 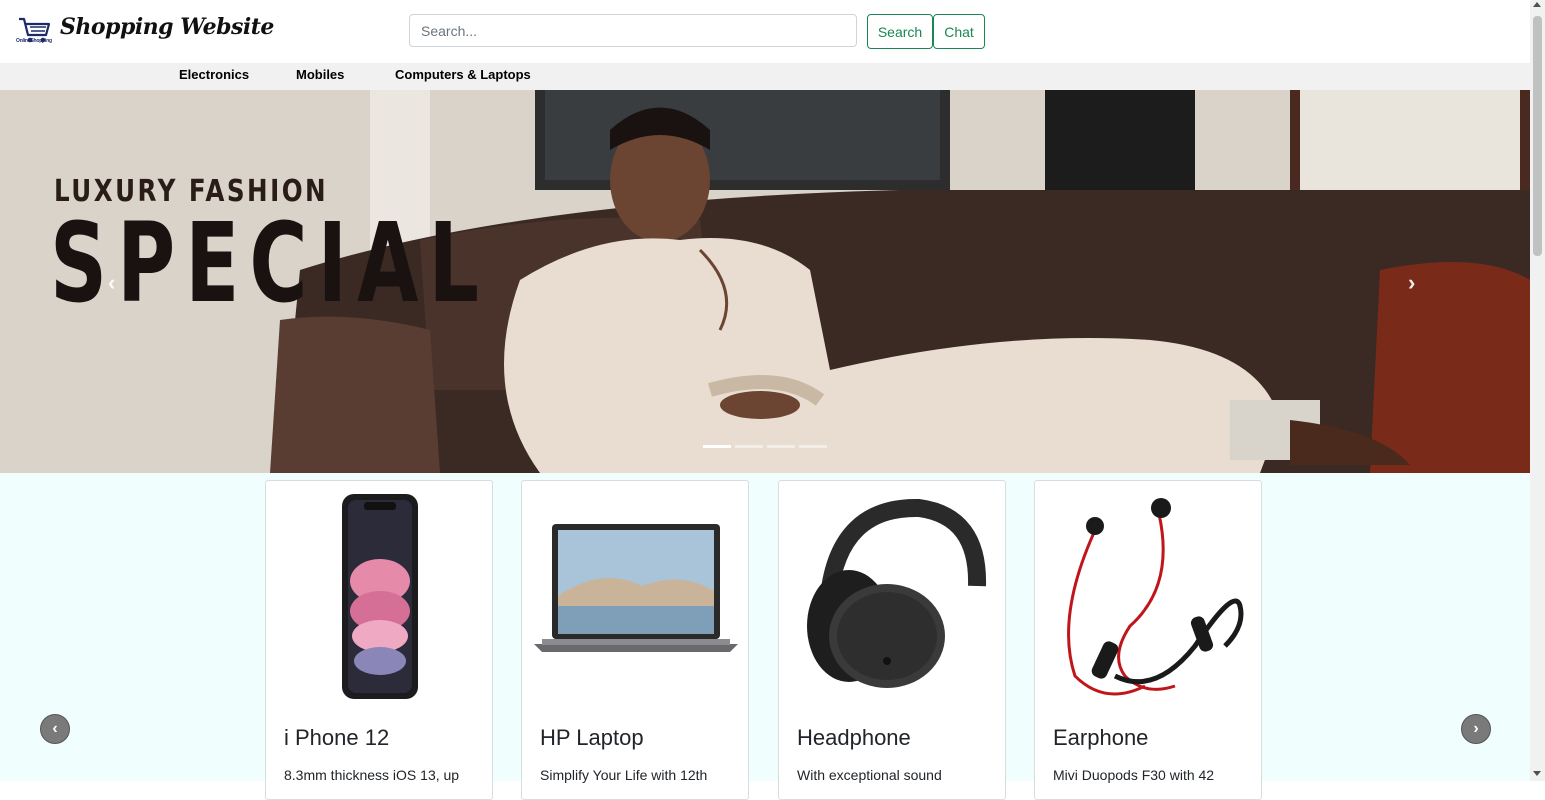 What do you see at coordinates (897, 593) in the screenshot?
I see `headphone-image` at bounding box center [897, 593].